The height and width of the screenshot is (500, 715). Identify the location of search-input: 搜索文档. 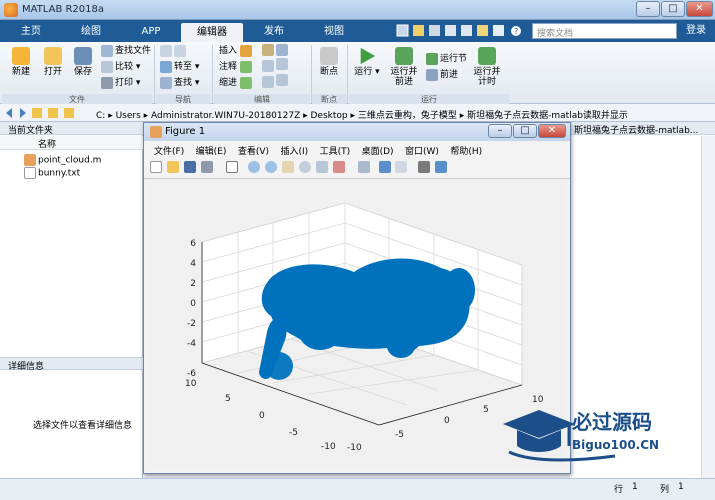
(604, 31).